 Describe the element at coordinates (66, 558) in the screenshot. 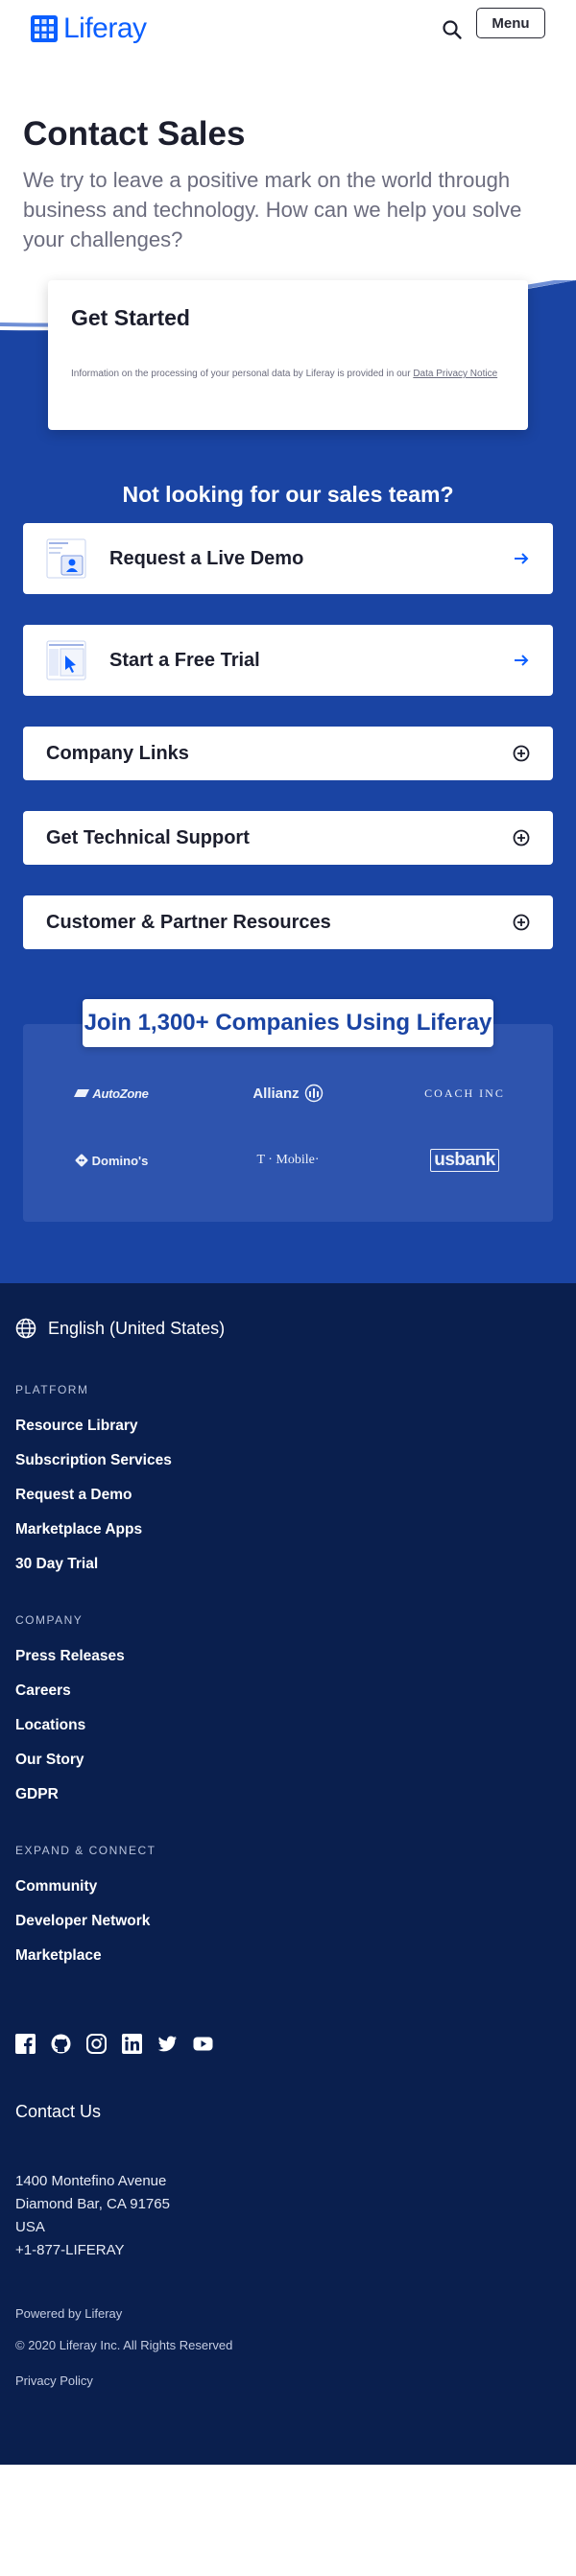

I see `demo-illustration-icon` at that location.